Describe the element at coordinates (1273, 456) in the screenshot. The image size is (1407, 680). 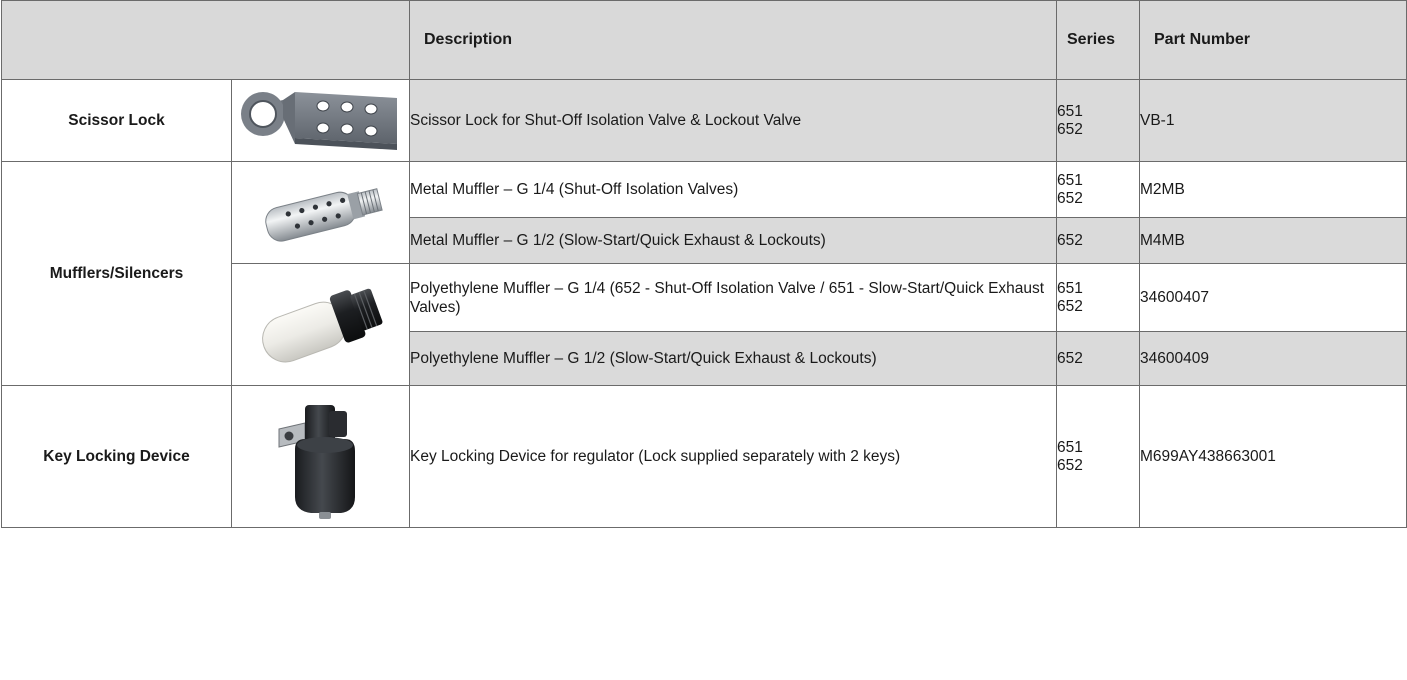
I see `part-number-cell: M699AY438663001` at that location.